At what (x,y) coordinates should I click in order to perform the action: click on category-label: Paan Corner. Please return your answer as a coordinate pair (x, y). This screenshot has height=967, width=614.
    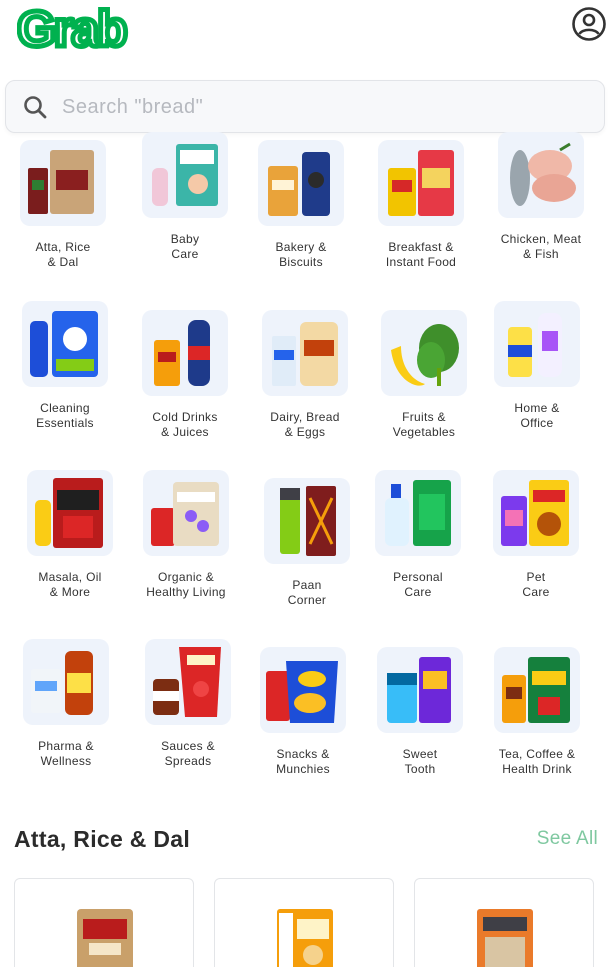
    Looking at the image, I should click on (307, 592).